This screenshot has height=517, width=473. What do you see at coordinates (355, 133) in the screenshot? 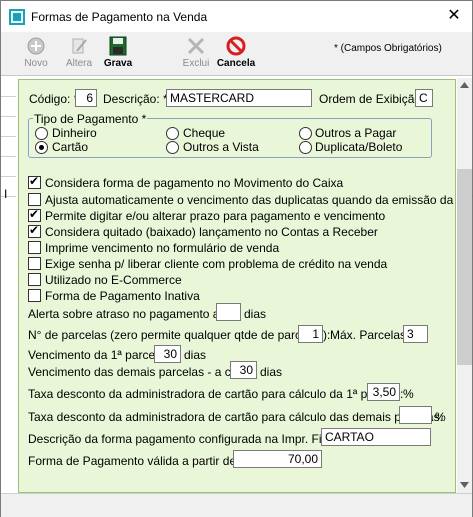
I see `radio-outros-pagar-label: Outros a Pagar` at bounding box center [355, 133].